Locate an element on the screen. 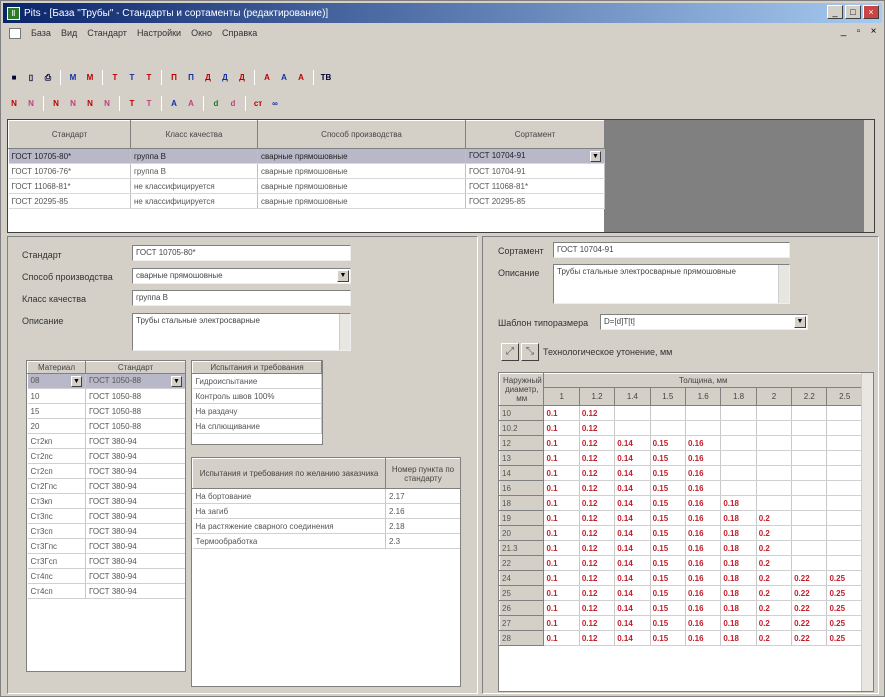 This screenshot has width=885, height=697. diameter-cell: 22 is located at coordinates (522, 563).